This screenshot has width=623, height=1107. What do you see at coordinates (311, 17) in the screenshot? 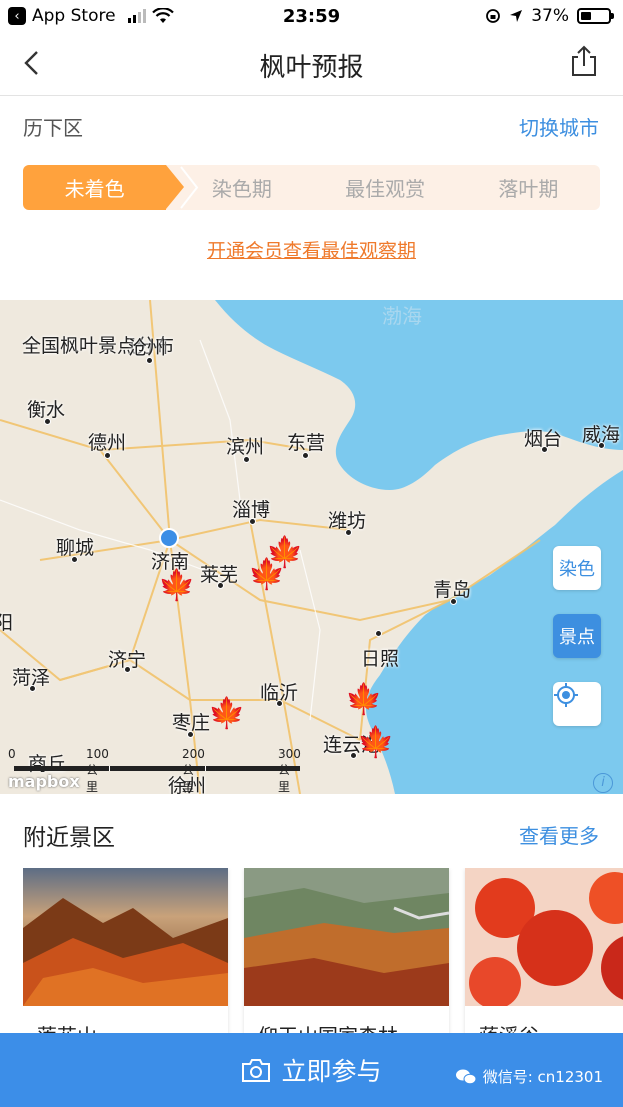
I see `status-bar: ‹ App Store 23:59 37%` at bounding box center [311, 17].